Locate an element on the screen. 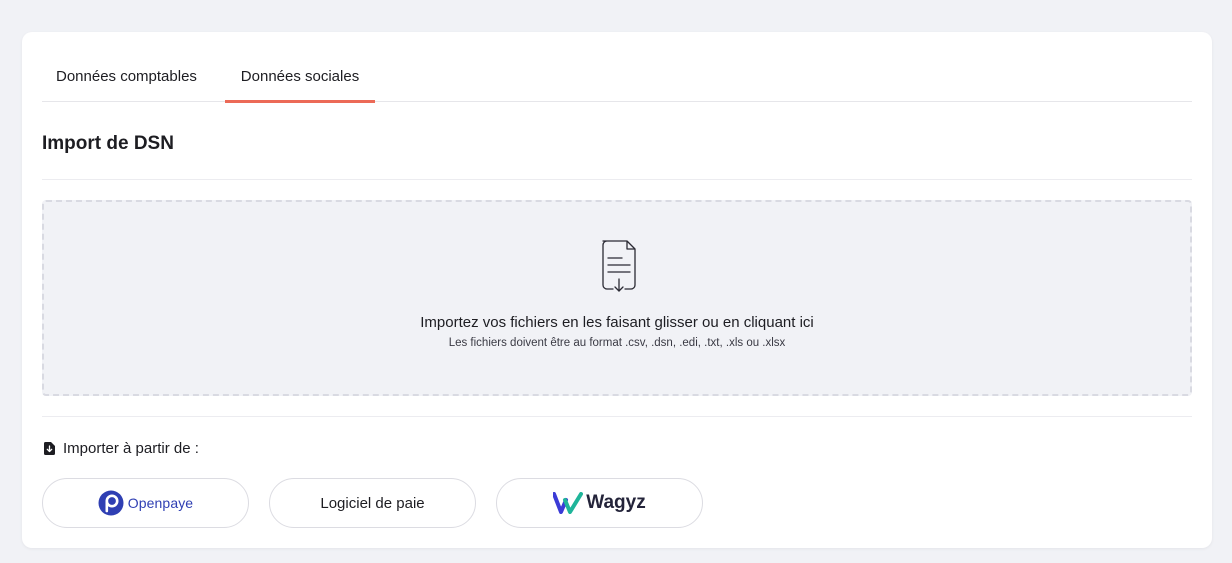  openpaye-logo-icon is located at coordinates (111, 503).